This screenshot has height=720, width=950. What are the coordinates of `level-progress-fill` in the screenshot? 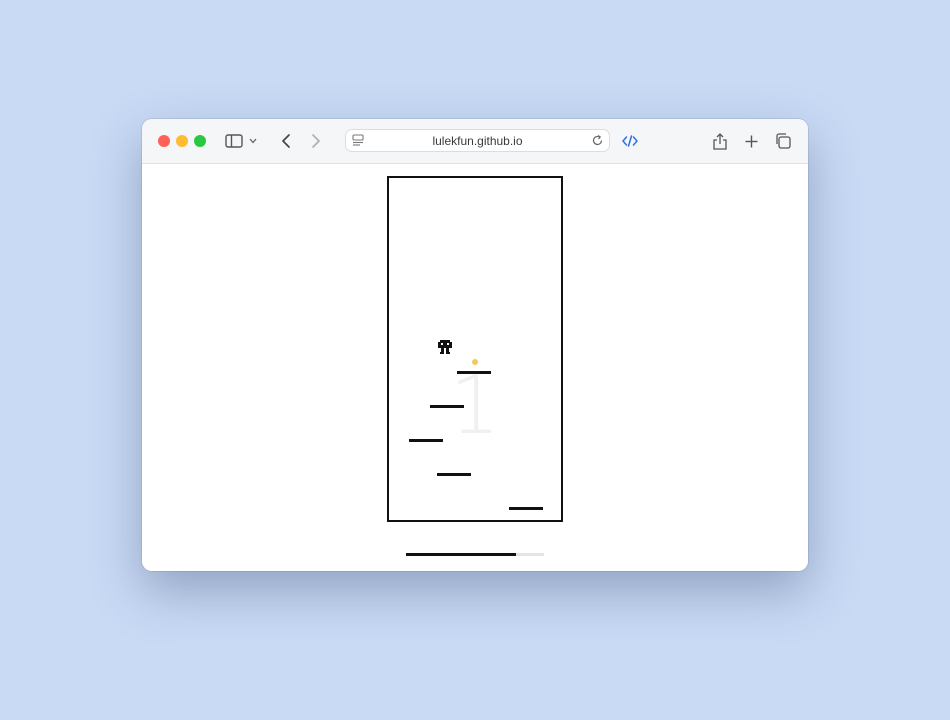 It's located at (461, 554).